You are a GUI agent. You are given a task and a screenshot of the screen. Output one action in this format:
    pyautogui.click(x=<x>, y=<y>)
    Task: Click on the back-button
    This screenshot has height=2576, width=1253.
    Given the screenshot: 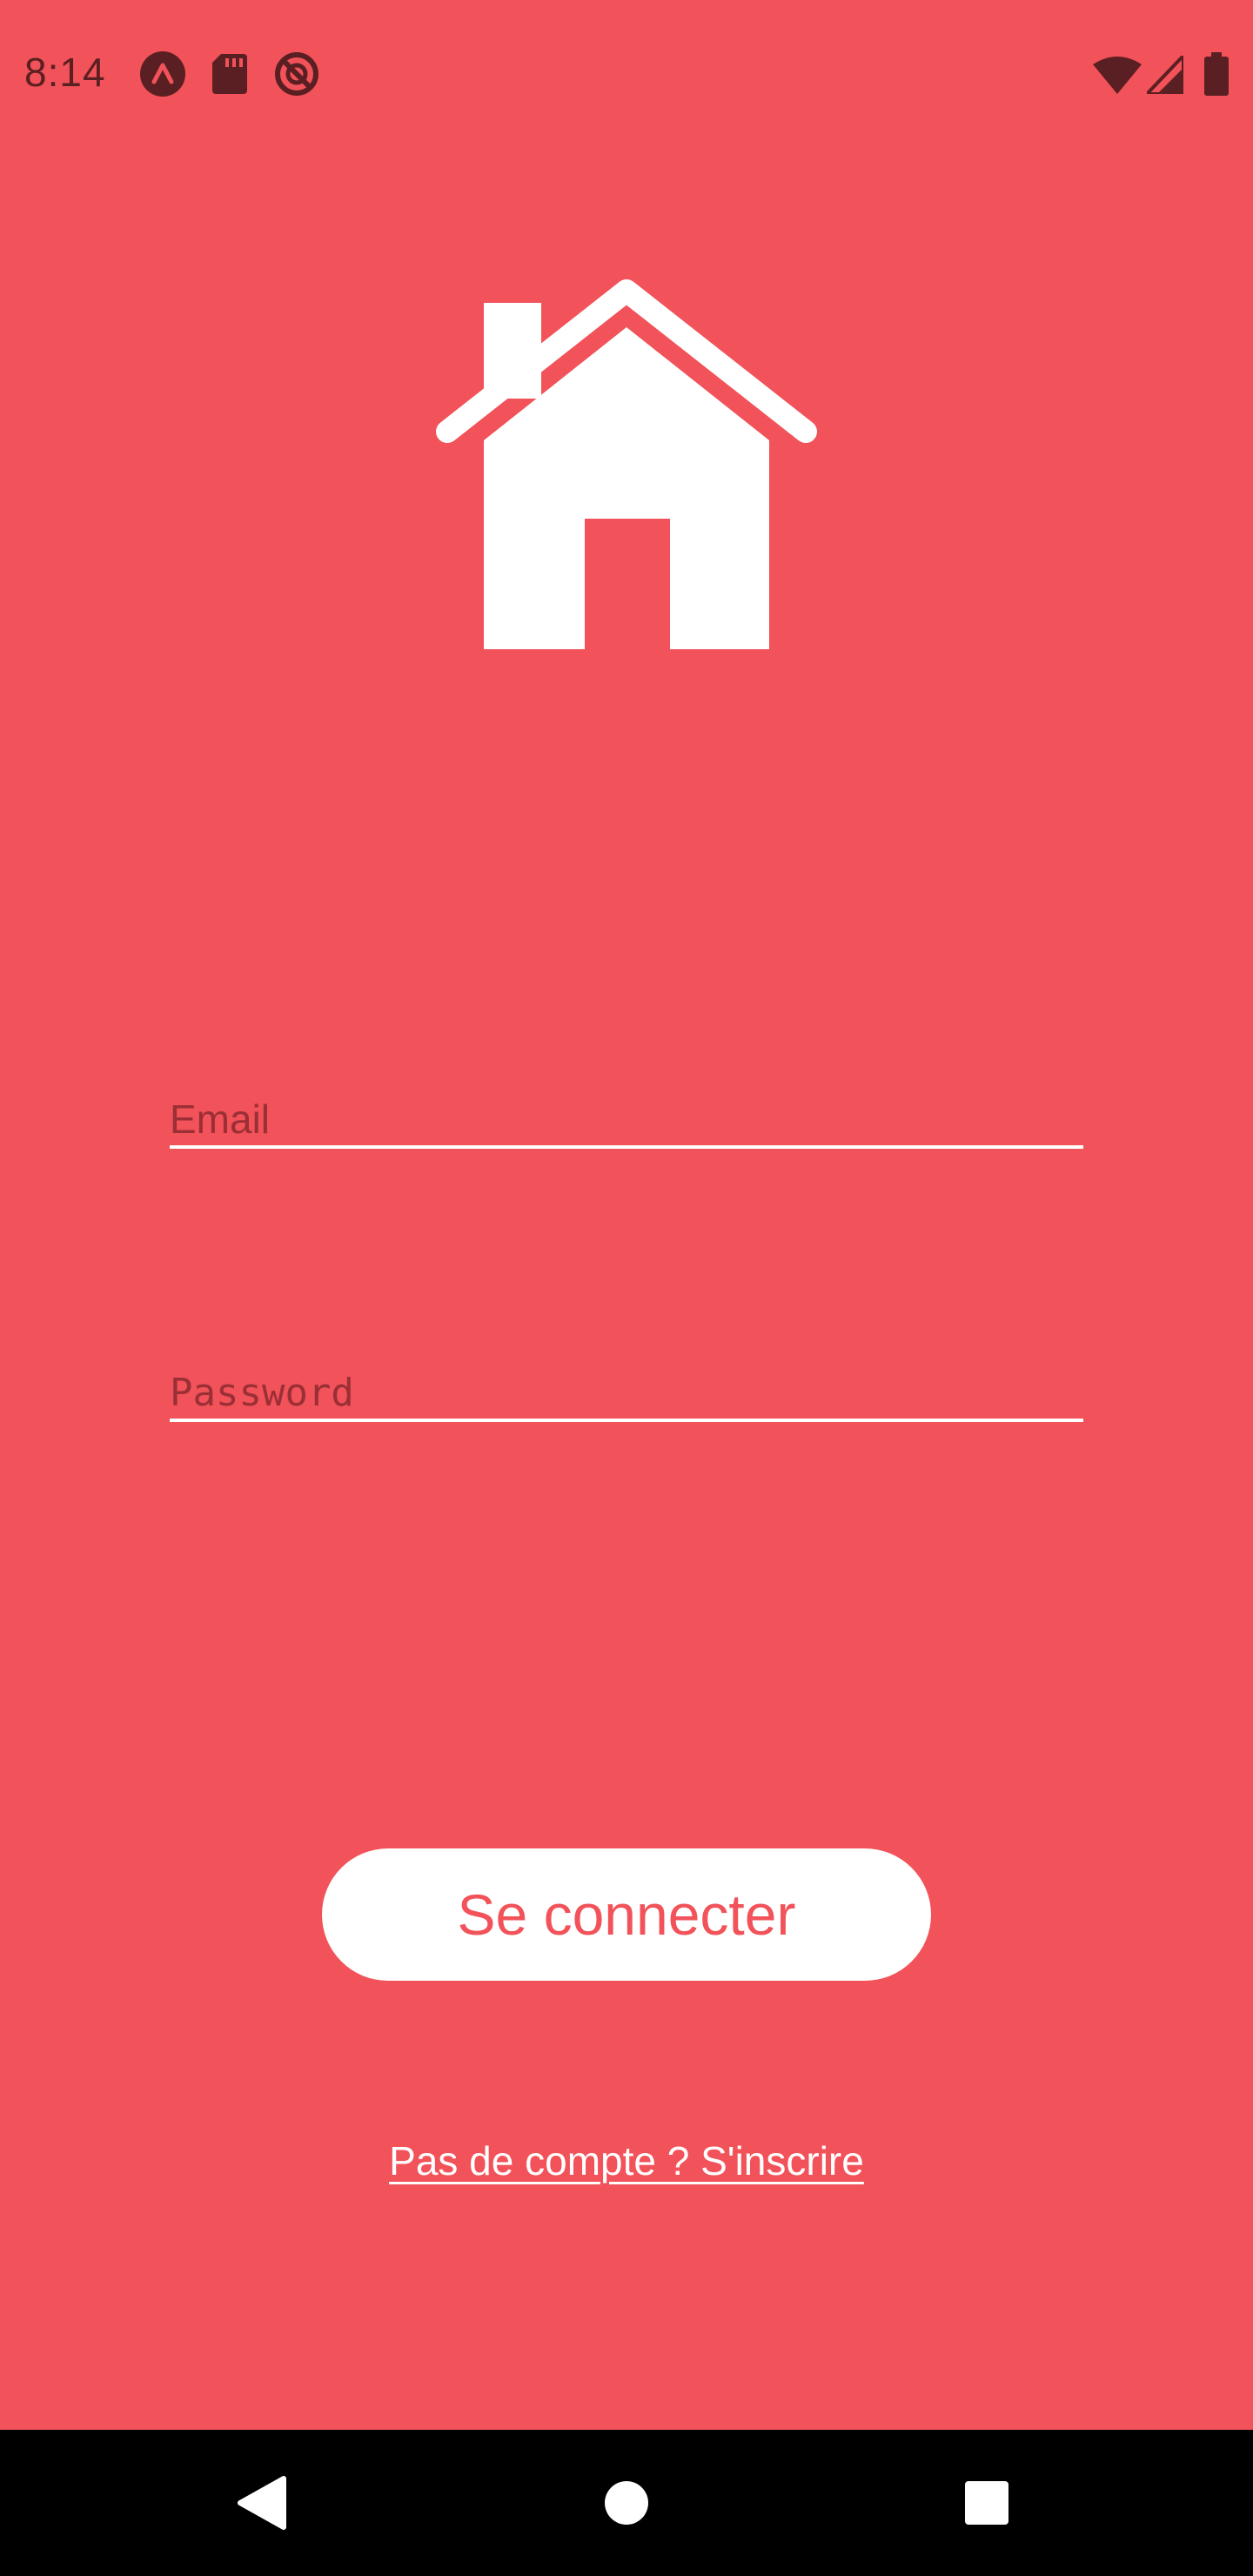 What is the action you would take?
    pyautogui.click(x=262, y=2502)
    